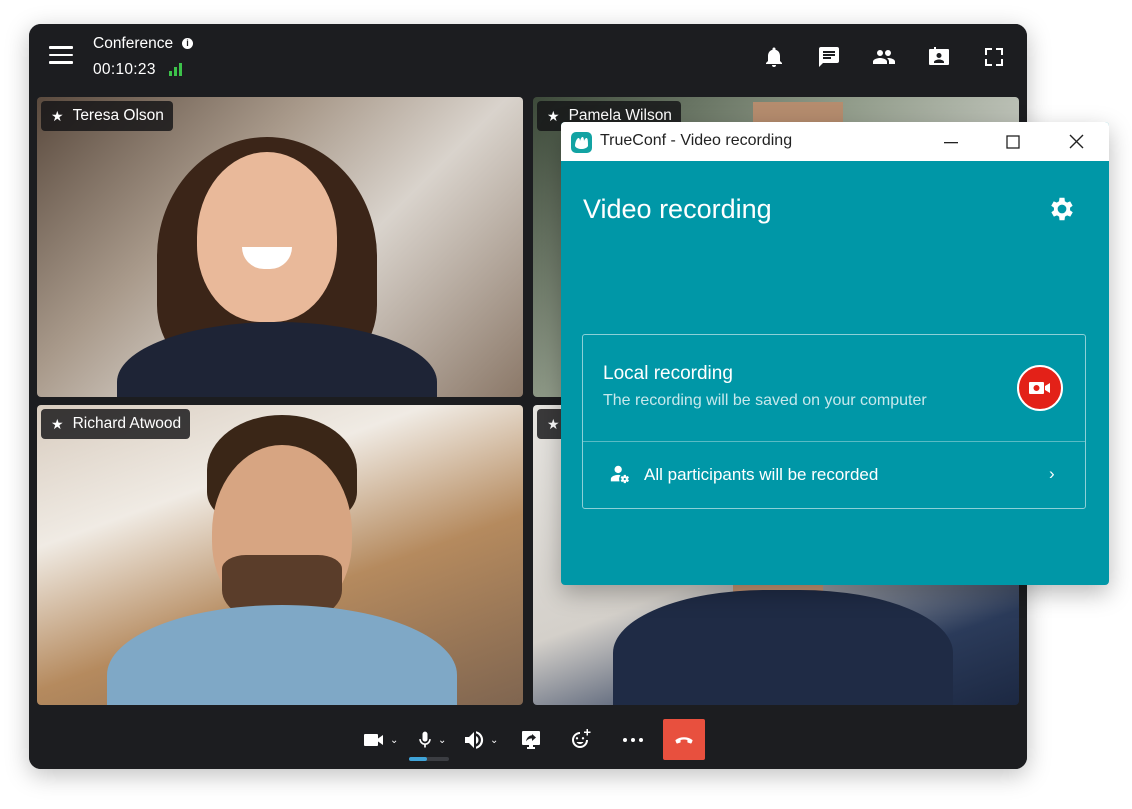  I want to click on participant-name: Richard Atwood, so click(127, 423).